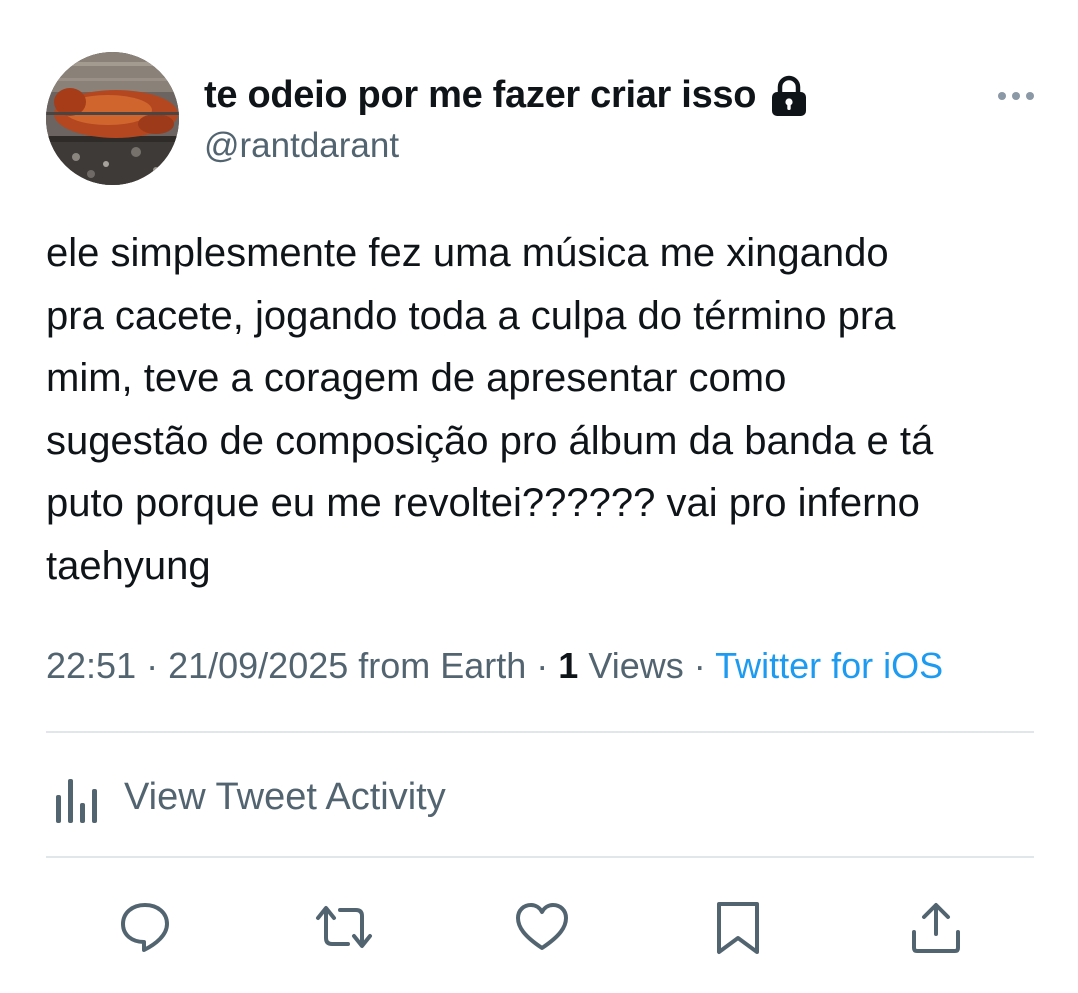 Image resolution: width=1078 pixels, height=993 pixels. Describe the element at coordinates (128, 565) in the screenshot. I see `tweet-text-line: taehyung` at that location.